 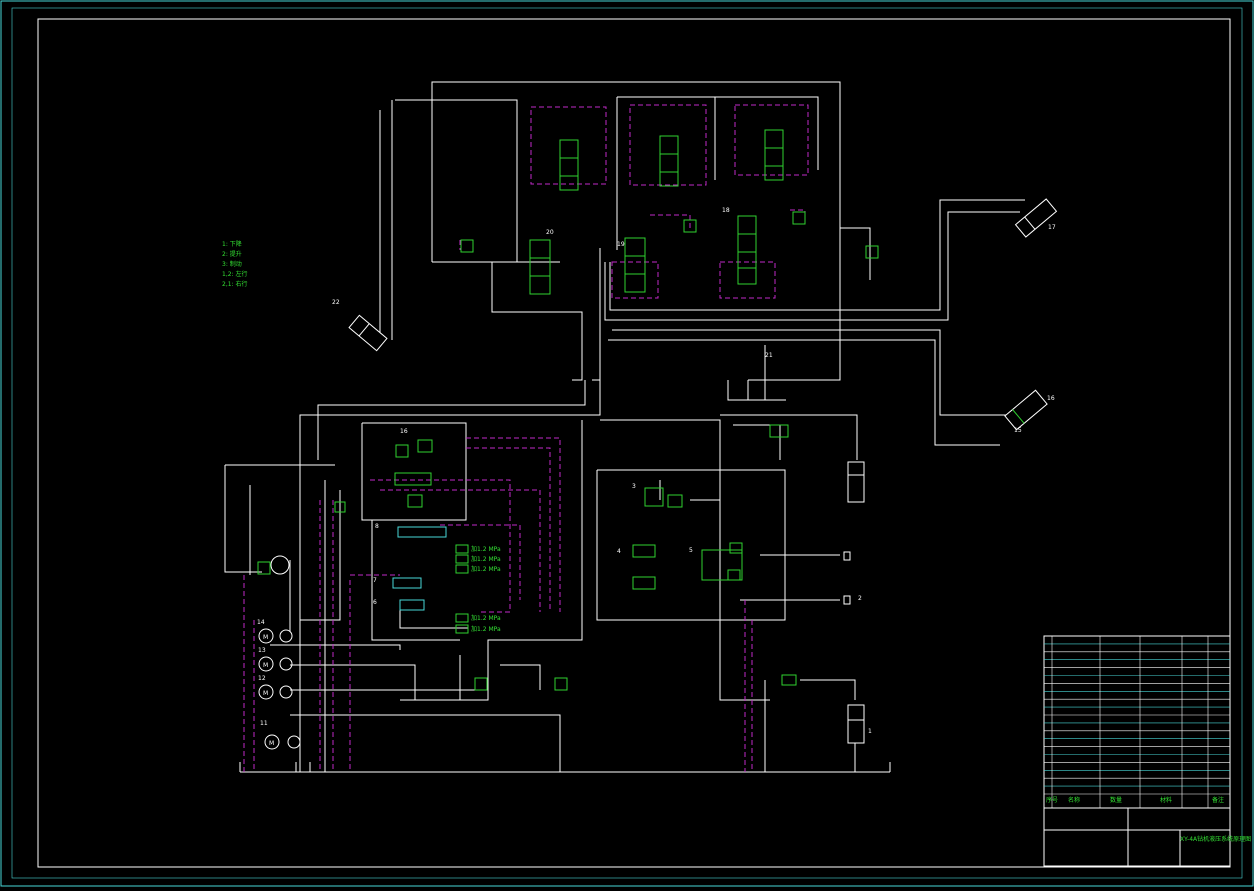 What do you see at coordinates (232, 264) in the screenshot?
I see `legend-3: 3: 制动` at bounding box center [232, 264].